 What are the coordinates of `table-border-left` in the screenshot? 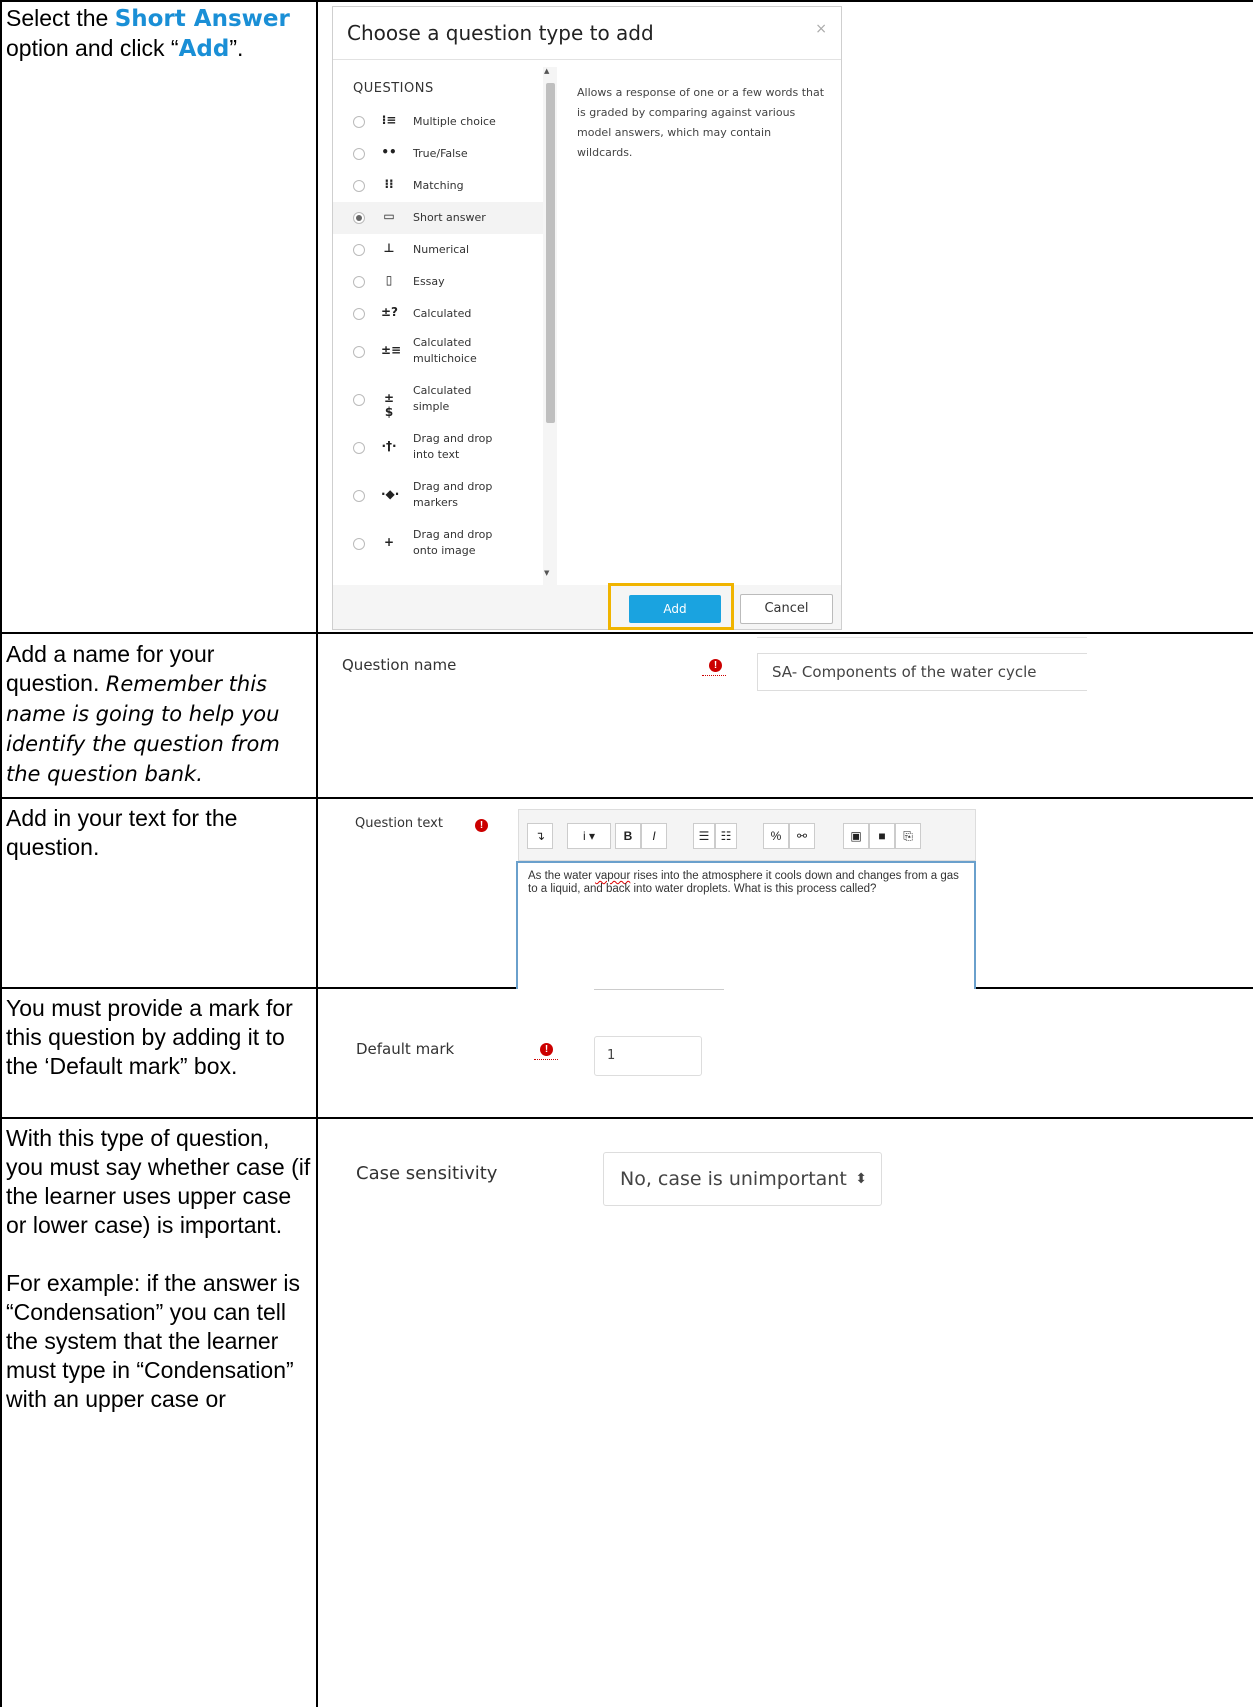 It's located at (1, 853).